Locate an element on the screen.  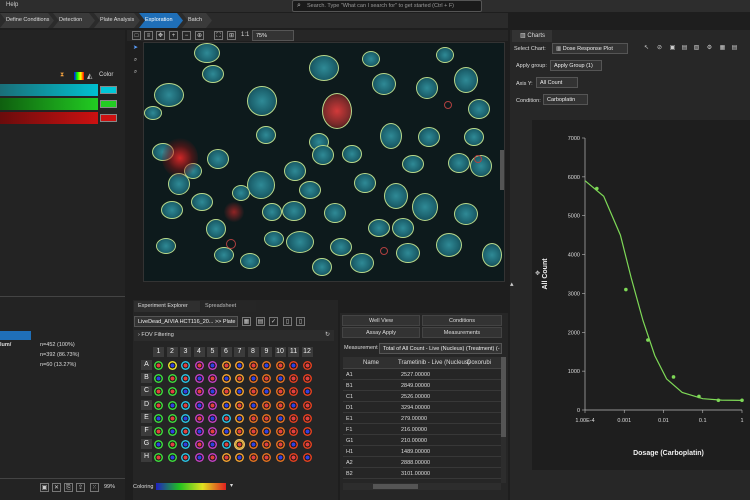
table-hscrollbar is located at coordinates (422, 486).